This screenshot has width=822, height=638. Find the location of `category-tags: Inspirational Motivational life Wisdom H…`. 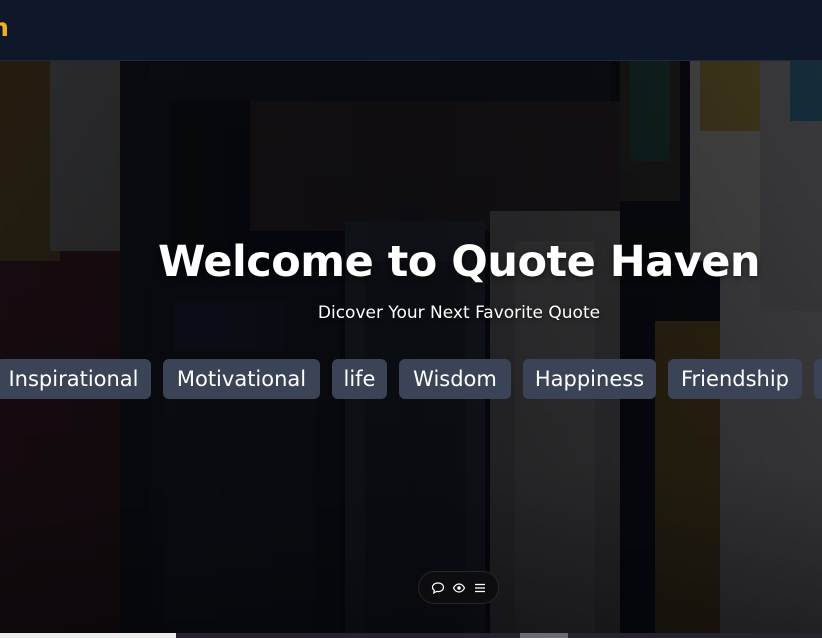

category-tags: Inspirational Motivational life Wisdom H… is located at coordinates (411, 379).